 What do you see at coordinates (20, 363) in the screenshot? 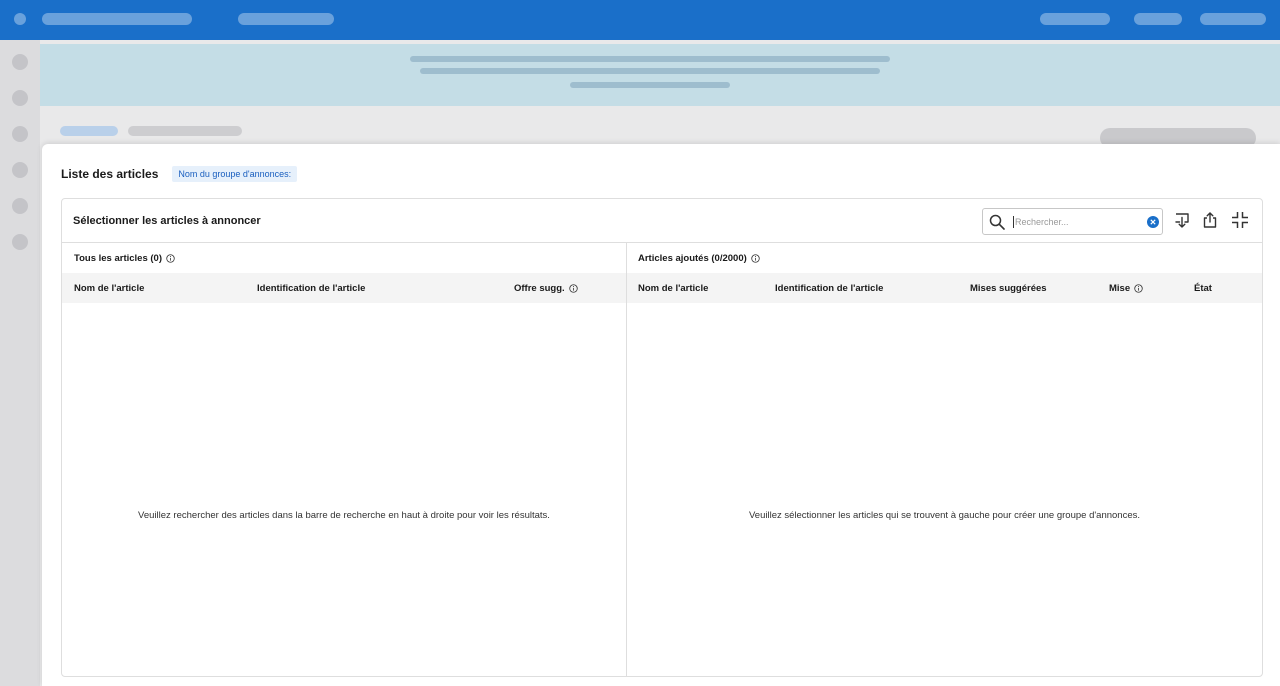
I see `background-sidebar` at bounding box center [20, 363].